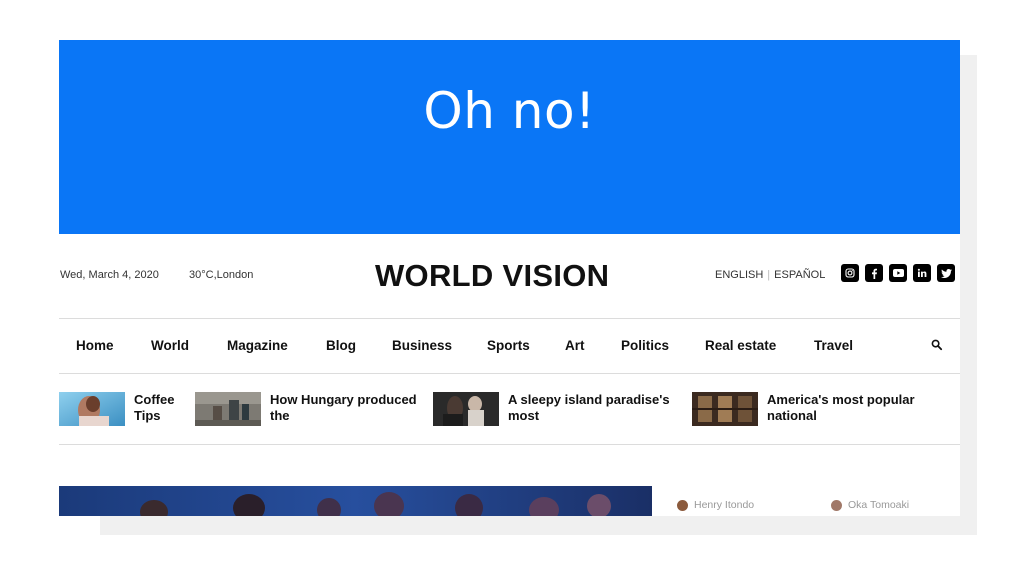  What do you see at coordinates (170, 345) in the screenshot?
I see `nav-item-world: World` at bounding box center [170, 345].